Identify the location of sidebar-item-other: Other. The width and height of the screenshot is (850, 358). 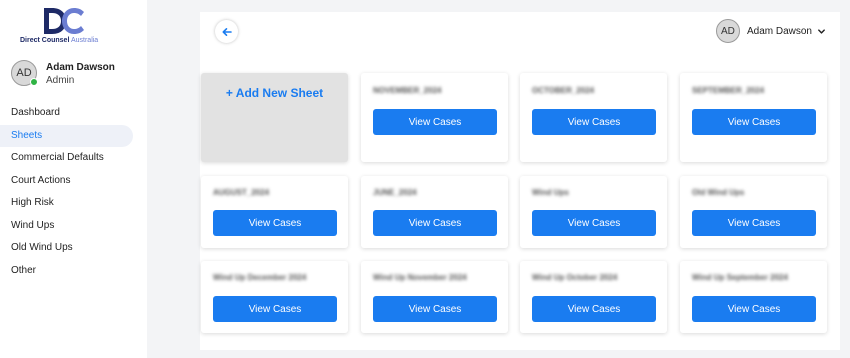
(66, 271).